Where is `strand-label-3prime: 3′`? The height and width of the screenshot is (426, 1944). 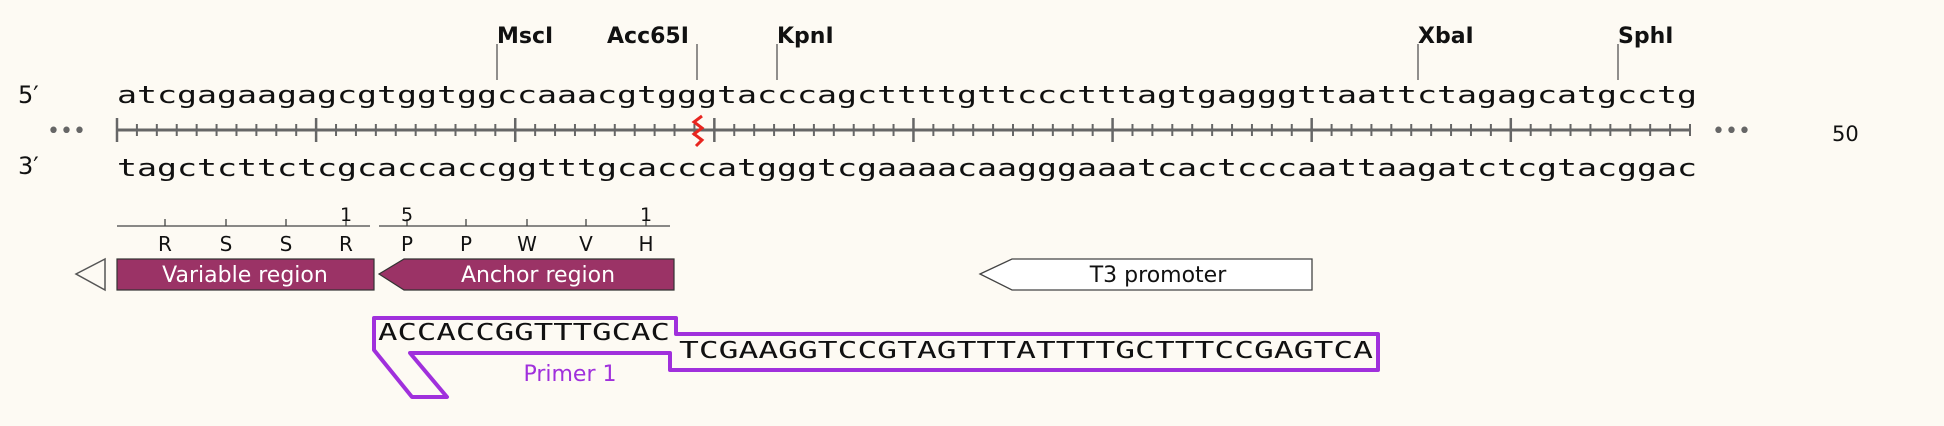 strand-label-3prime: 3′ is located at coordinates (28, 166).